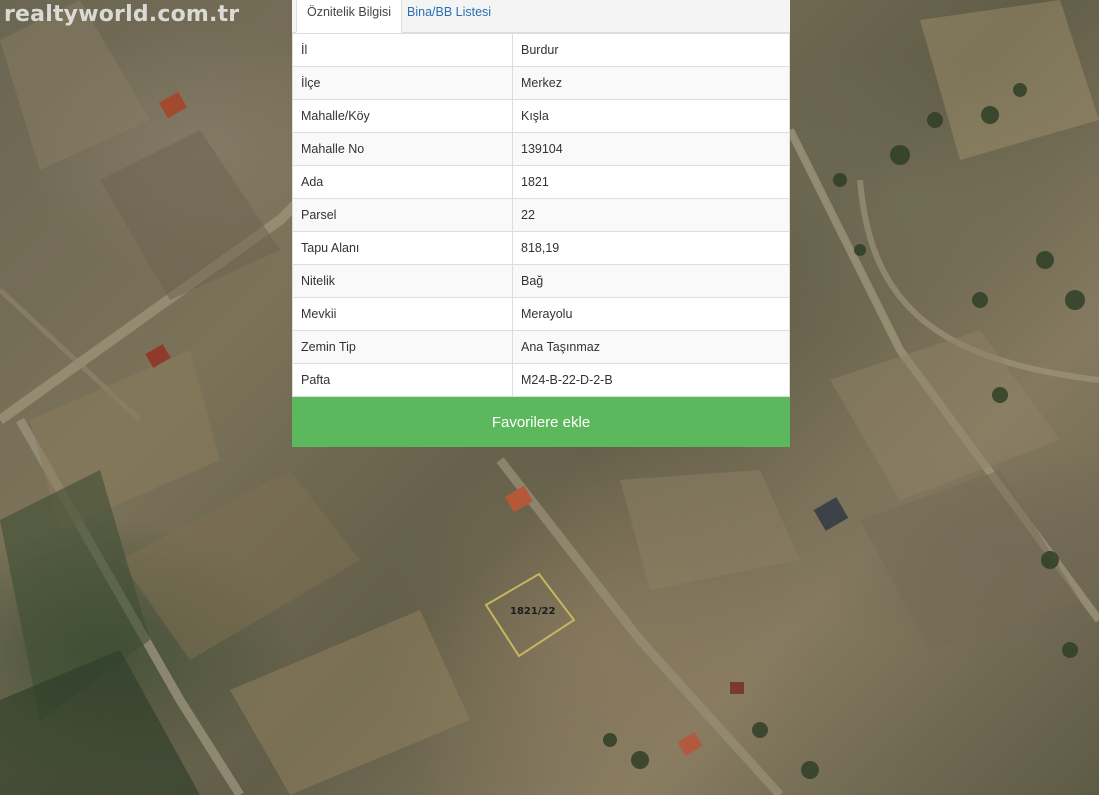 The height and width of the screenshot is (795, 1099). I want to click on attribute-key: Zemin Tip, so click(402, 347).